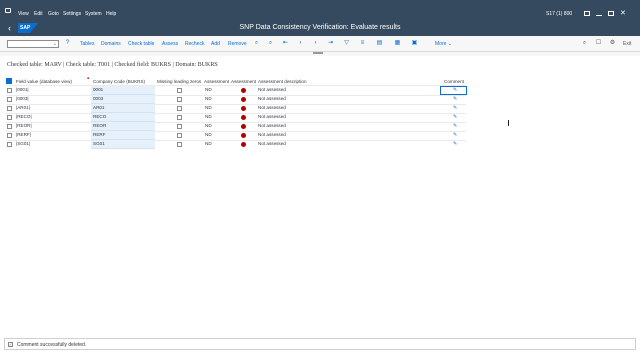 The height and width of the screenshot is (360, 640). Describe the element at coordinates (33, 44) in the screenshot. I see `command-field: ⌄` at that location.